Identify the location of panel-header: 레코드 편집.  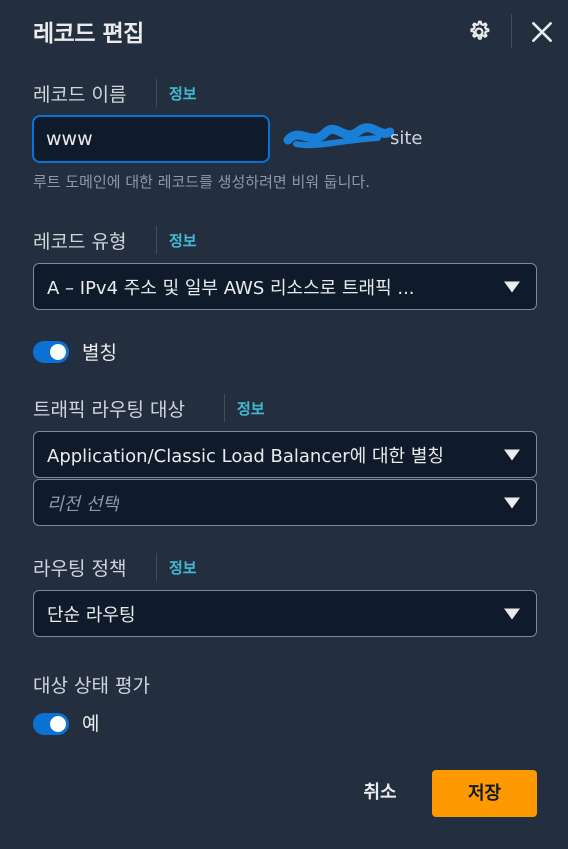
(284, 32).